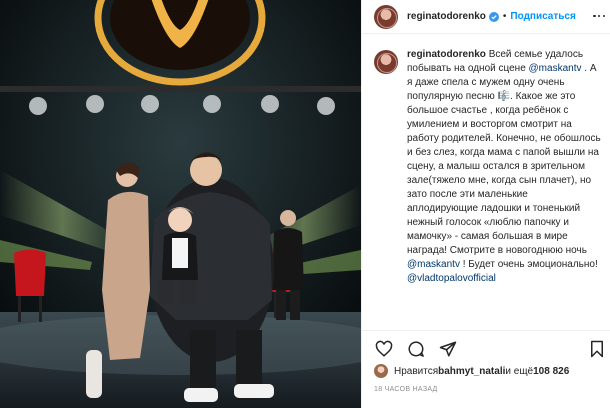 Image resolution: width=610 pixels, height=408 pixels. What do you see at coordinates (504, 96) in the screenshot?
I see `music-emoji: 🎼` at bounding box center [504, 96].